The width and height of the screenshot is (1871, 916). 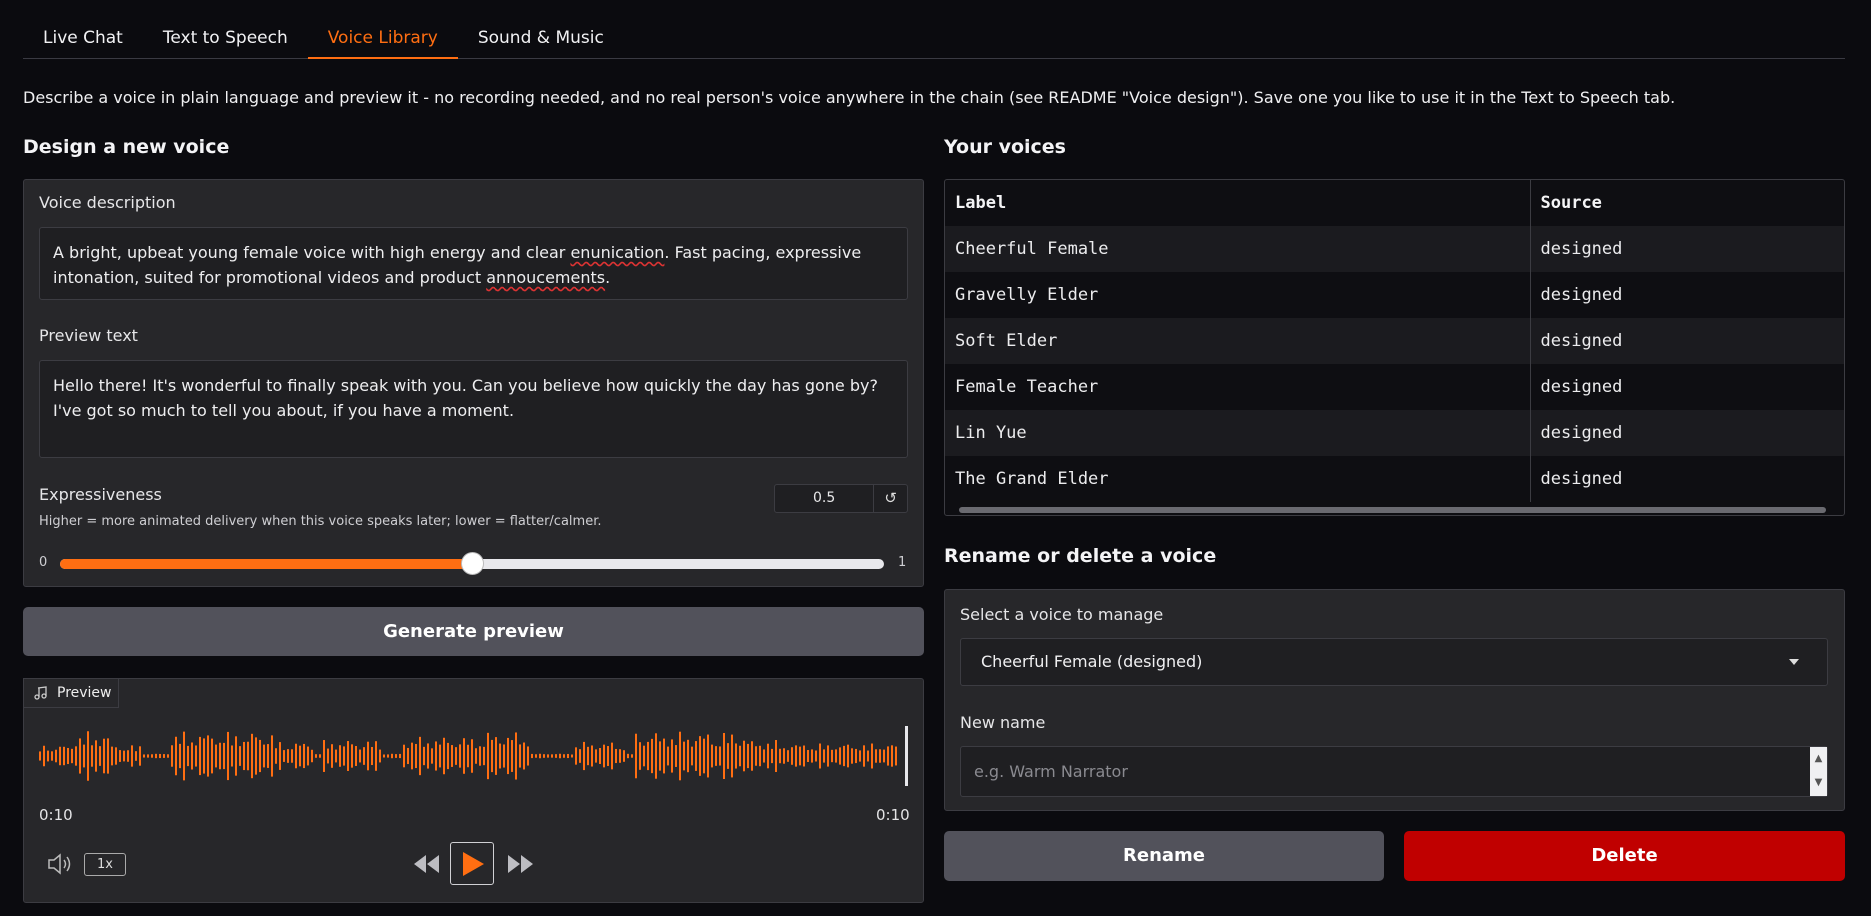 I want to click on tab-live-chat: Live Chat, so click(x=83, y=40).